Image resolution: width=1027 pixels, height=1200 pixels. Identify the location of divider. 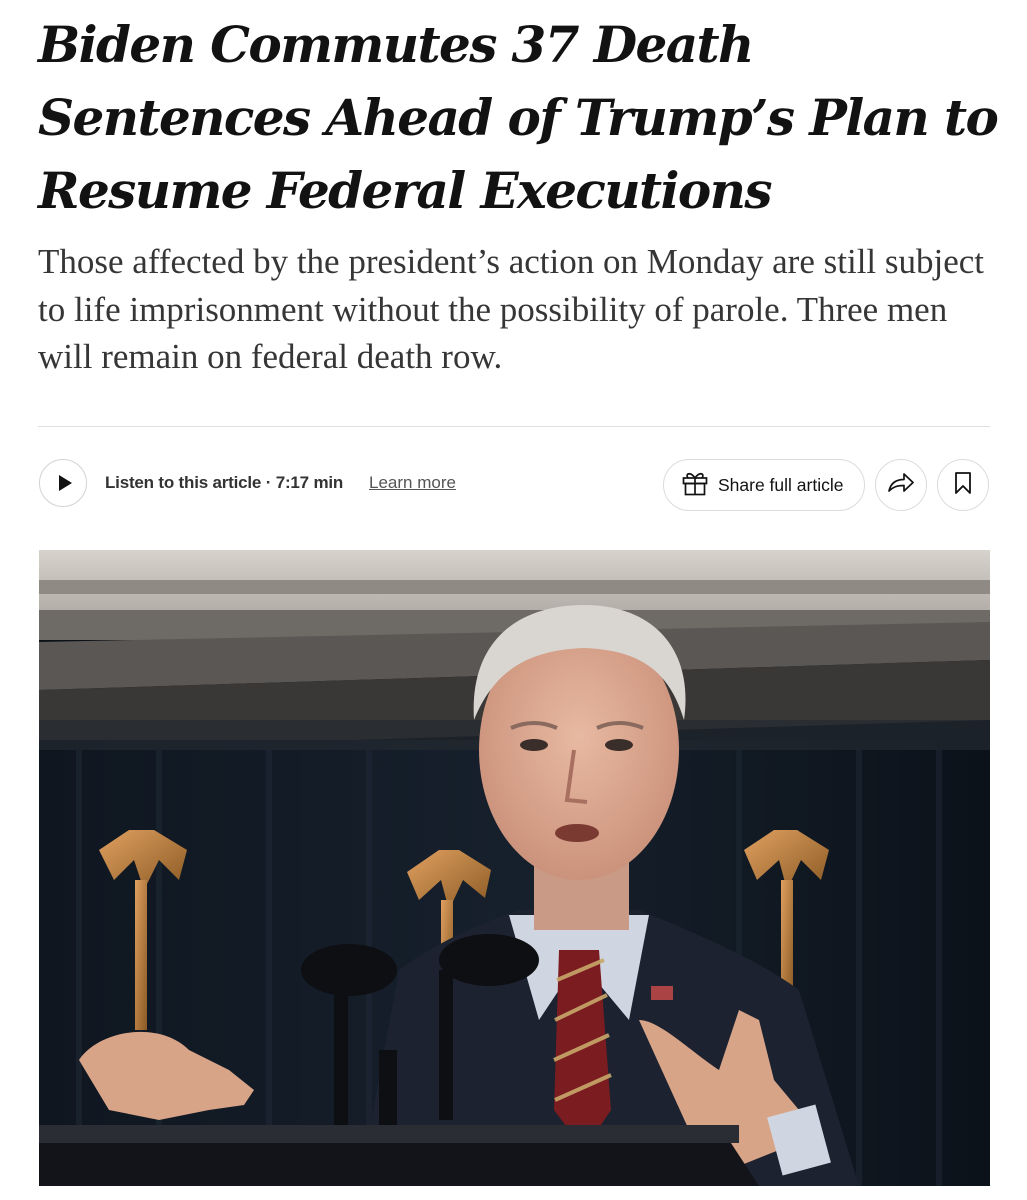
(514, 426).